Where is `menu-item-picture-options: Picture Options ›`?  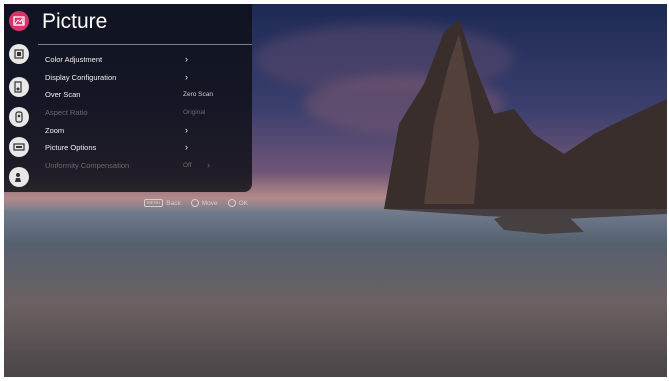
menu-item-picture-options: Picture Options › is located at coordinates (145, 148).